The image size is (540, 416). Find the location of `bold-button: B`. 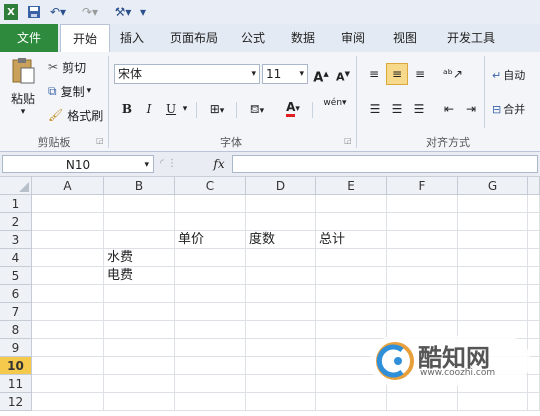

bold-button: B is located at coordinates (127, 109).